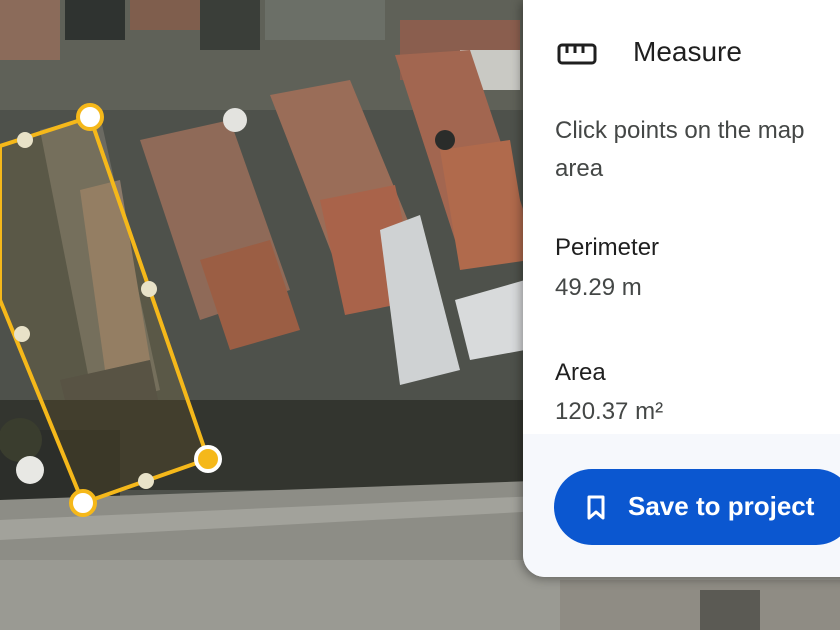 This screenshot has height=630, width=840. Describe the element at coordinates (577, 54) in the screenshot. I see `ruler-icon` at that location.